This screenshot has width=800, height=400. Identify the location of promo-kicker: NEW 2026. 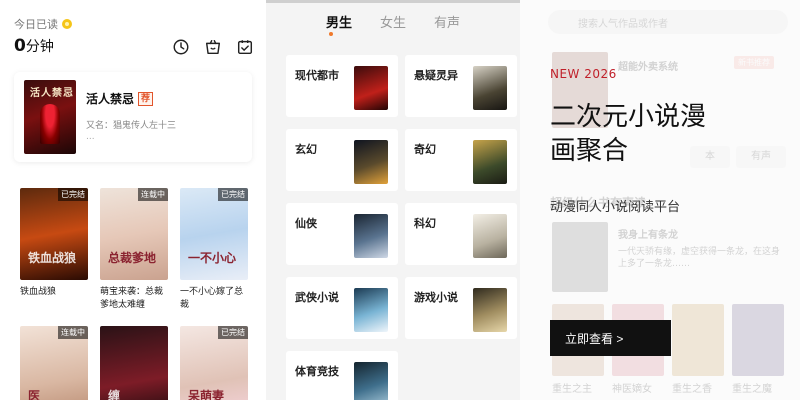
(583, 74).